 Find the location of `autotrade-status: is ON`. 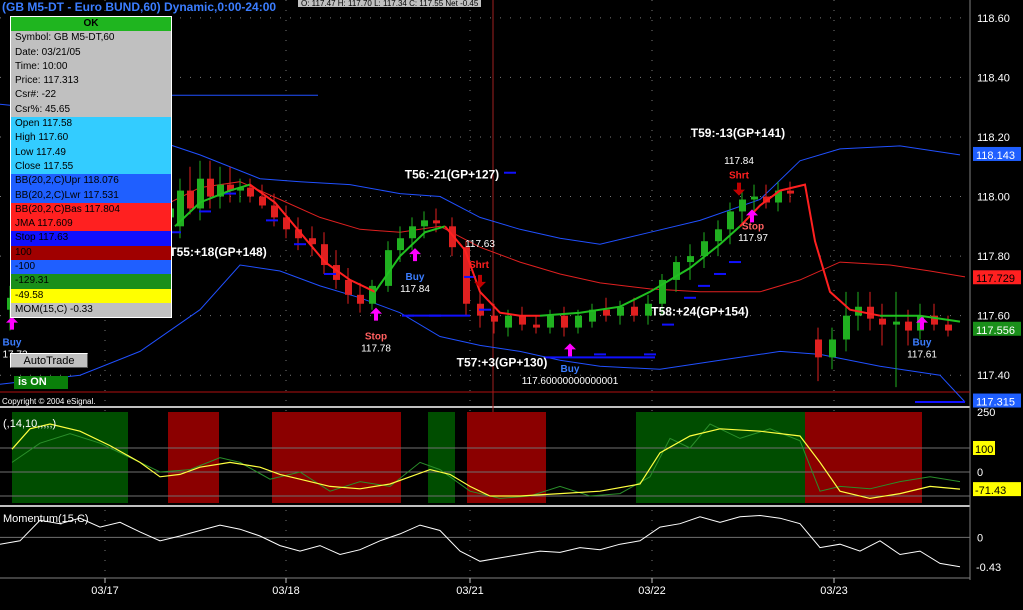

autotrade-status: is ON is located at coordinates (41, 382).